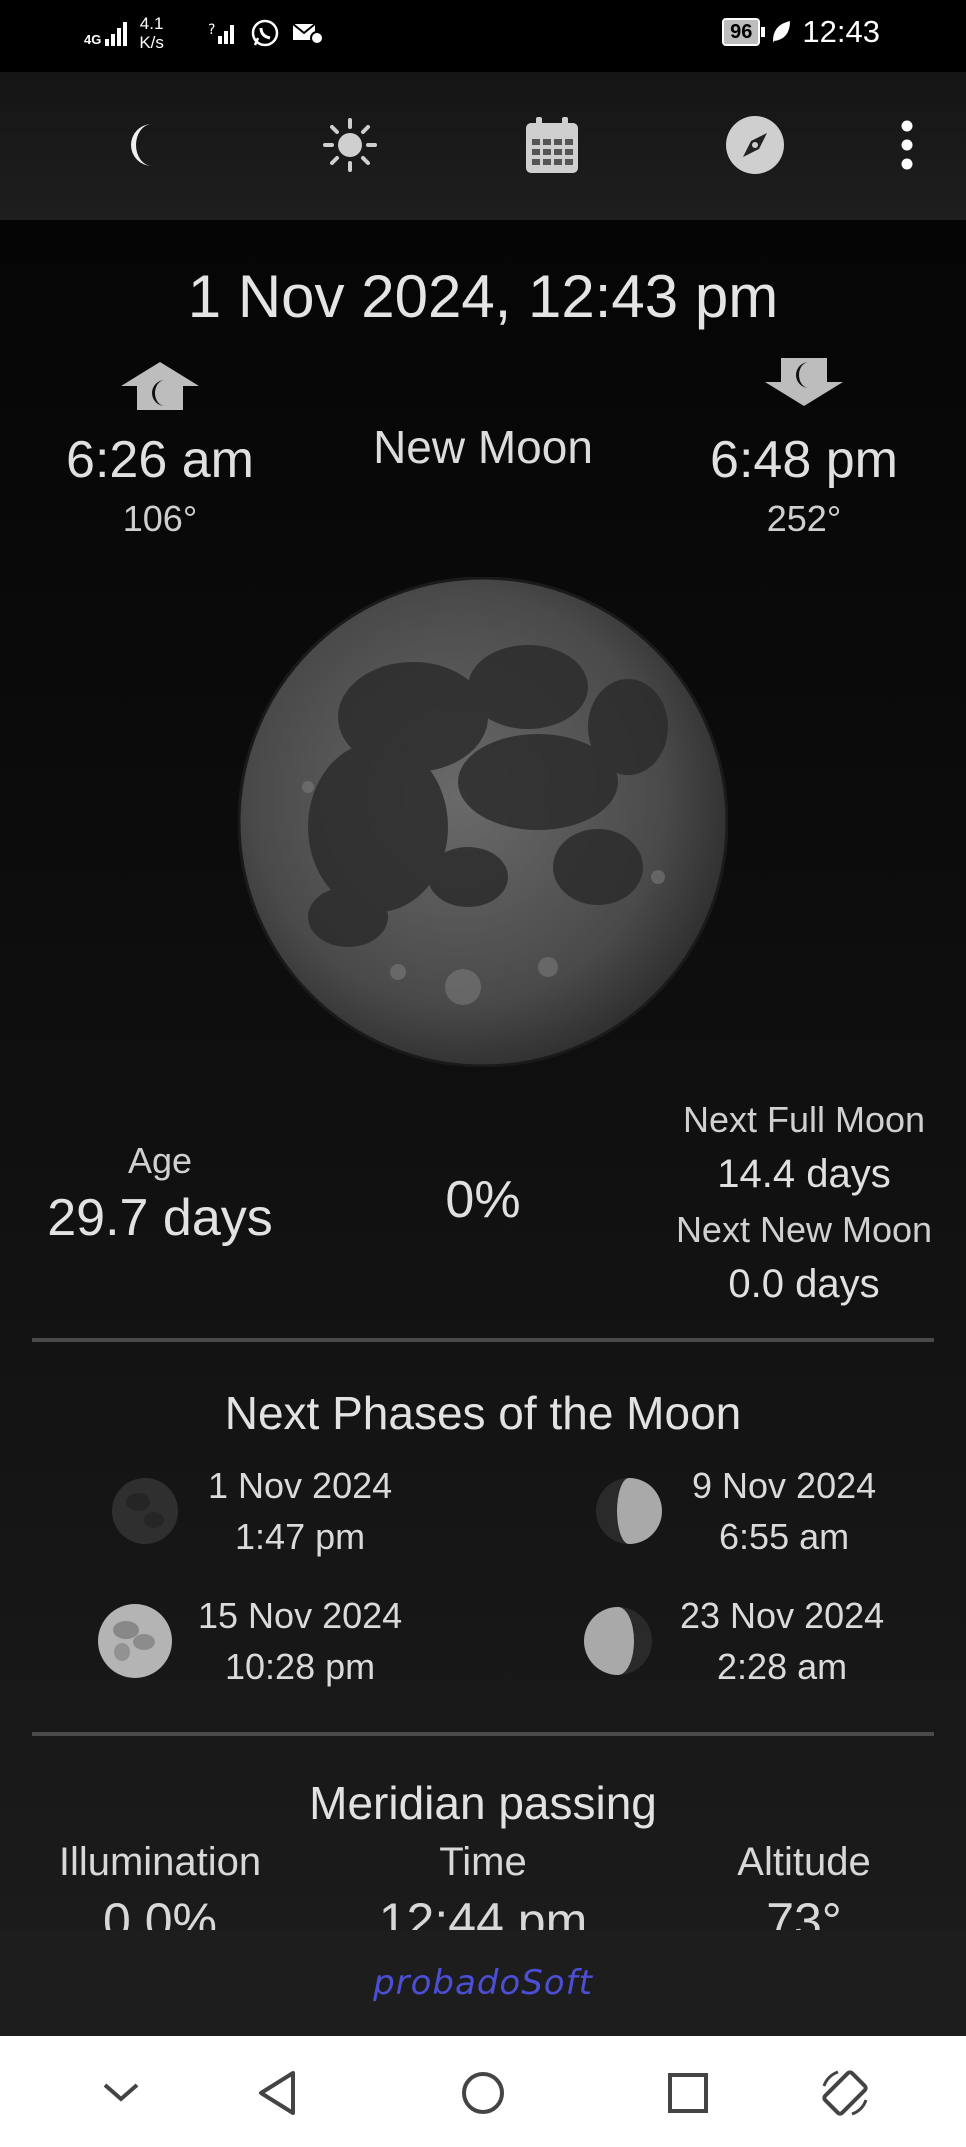  Describe the element at coordinates (145, 1511) in the screenshot. I see `new-moon-phase-icon` at that location.